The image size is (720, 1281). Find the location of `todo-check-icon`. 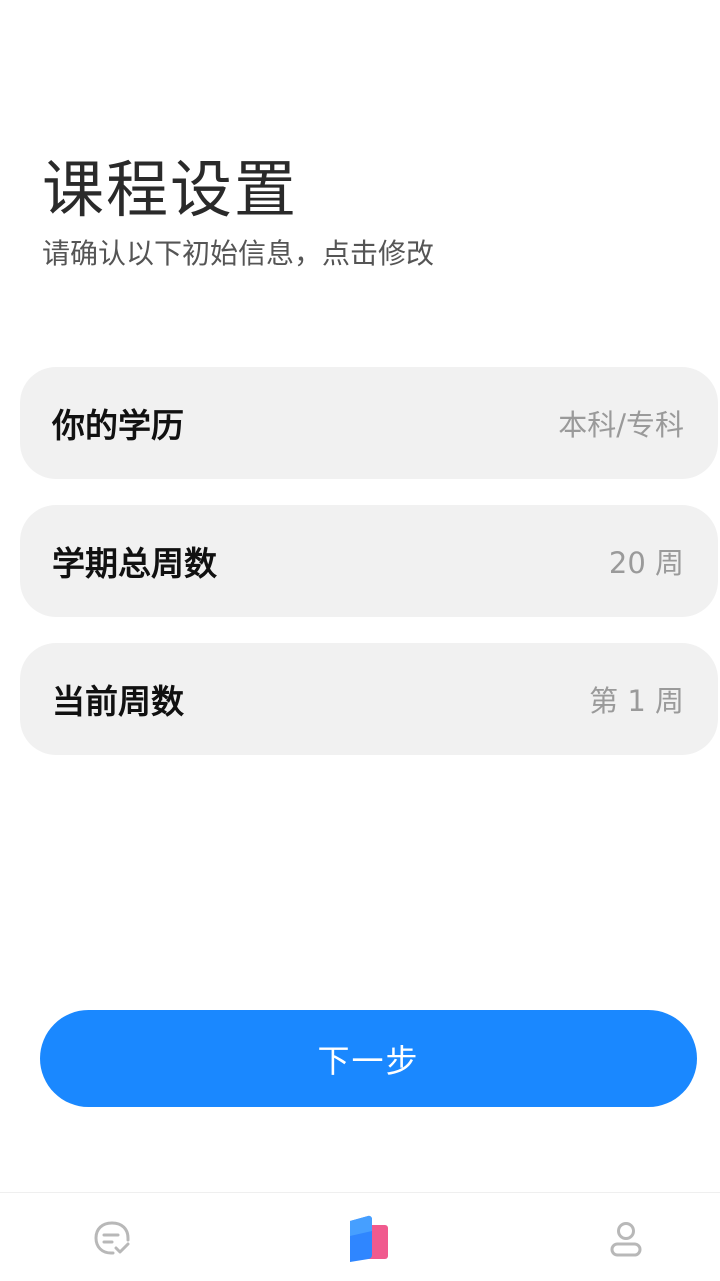

todo-check-icon is located at coordinates (112, 1238).